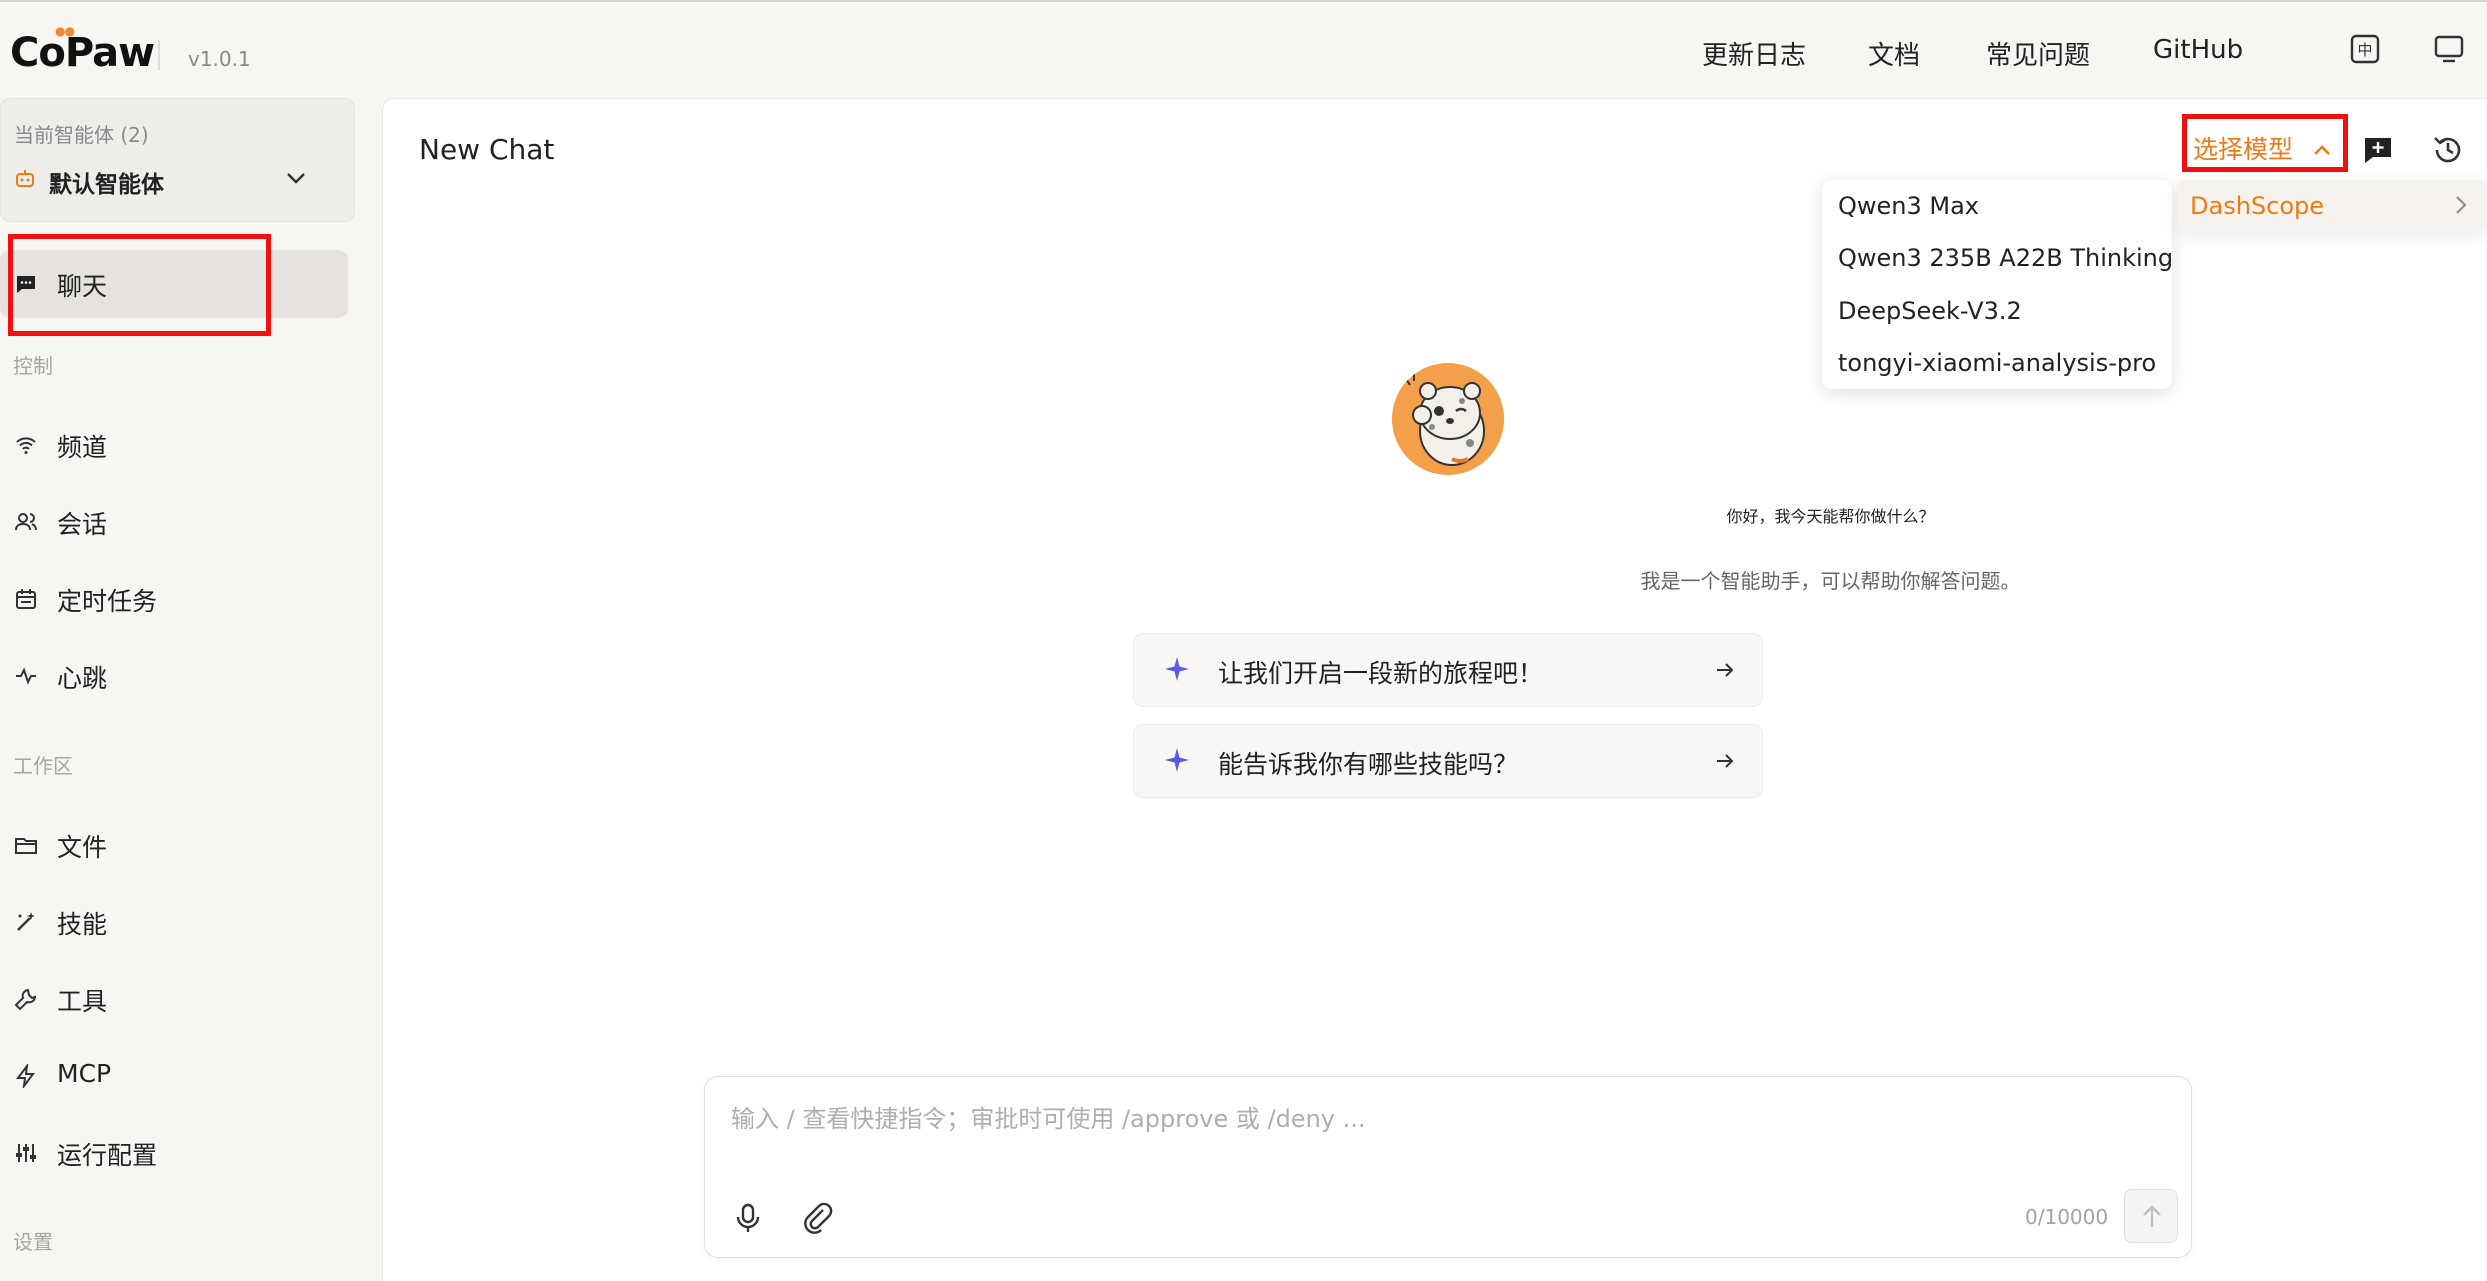 The width and height of the screenshot is (2487, 1281). What do you see at coordinates (1448, 1167) in the screenshot?
I see `chat-input-box: 0/10000` at bounding box center [1448, 1167].